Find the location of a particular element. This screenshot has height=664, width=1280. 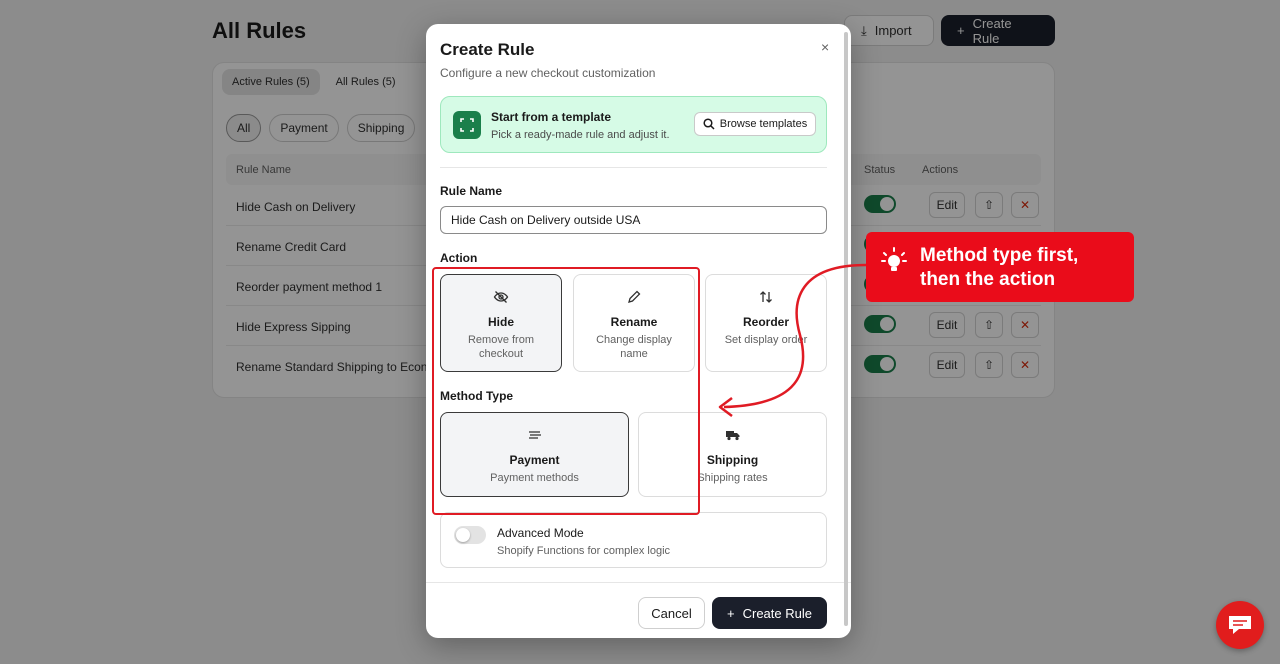

callout-line-2: then the action is located at coordinates (988, 279).